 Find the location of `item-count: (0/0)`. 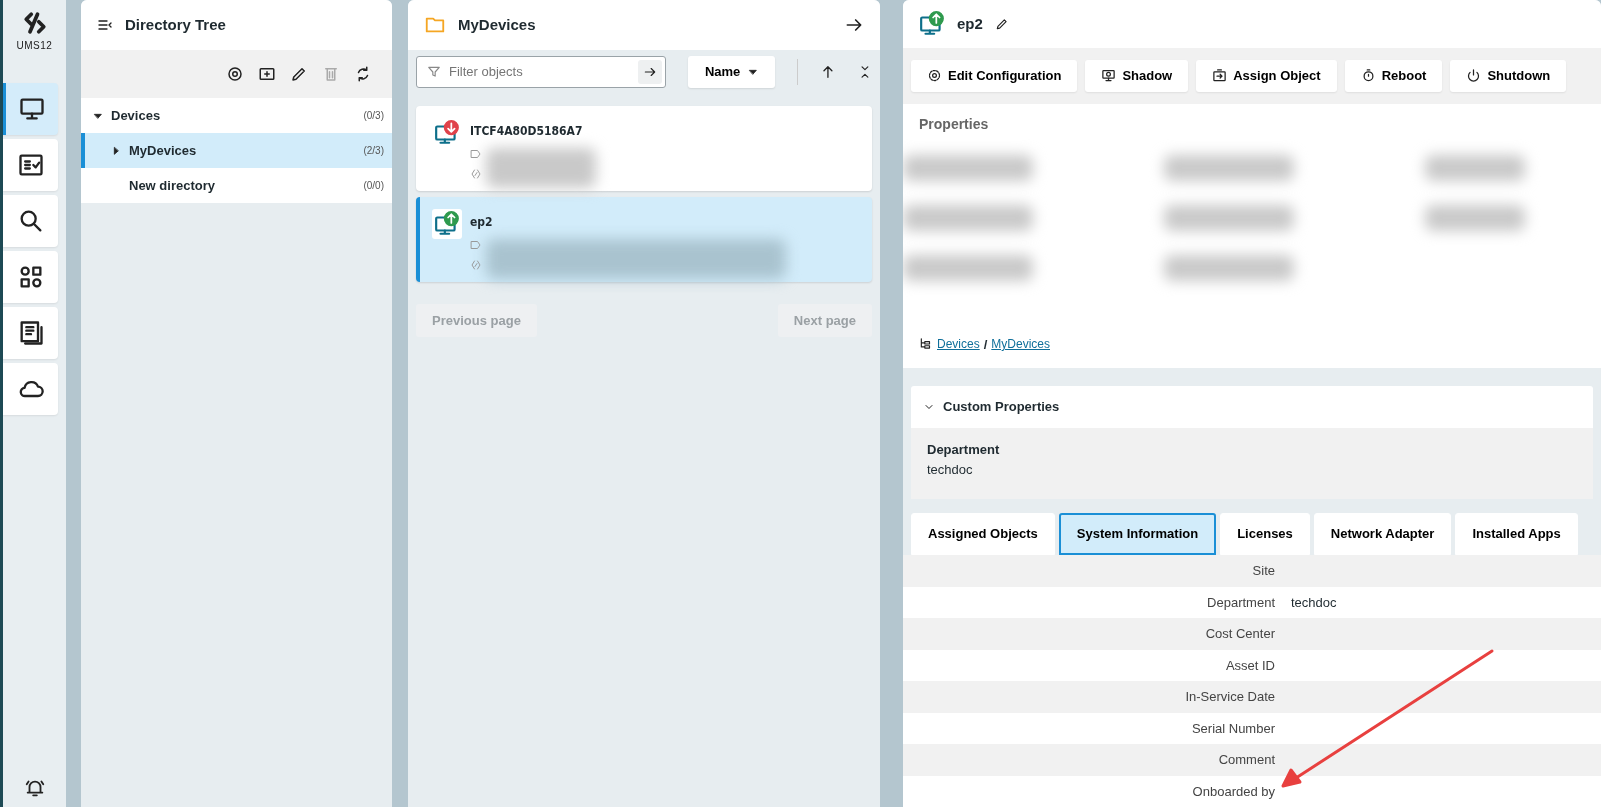

item-count: (0/0) is located at coordinates (373, 186).